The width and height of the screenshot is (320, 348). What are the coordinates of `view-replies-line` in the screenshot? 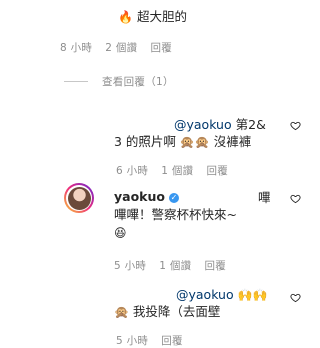 It's located at (76, 81).